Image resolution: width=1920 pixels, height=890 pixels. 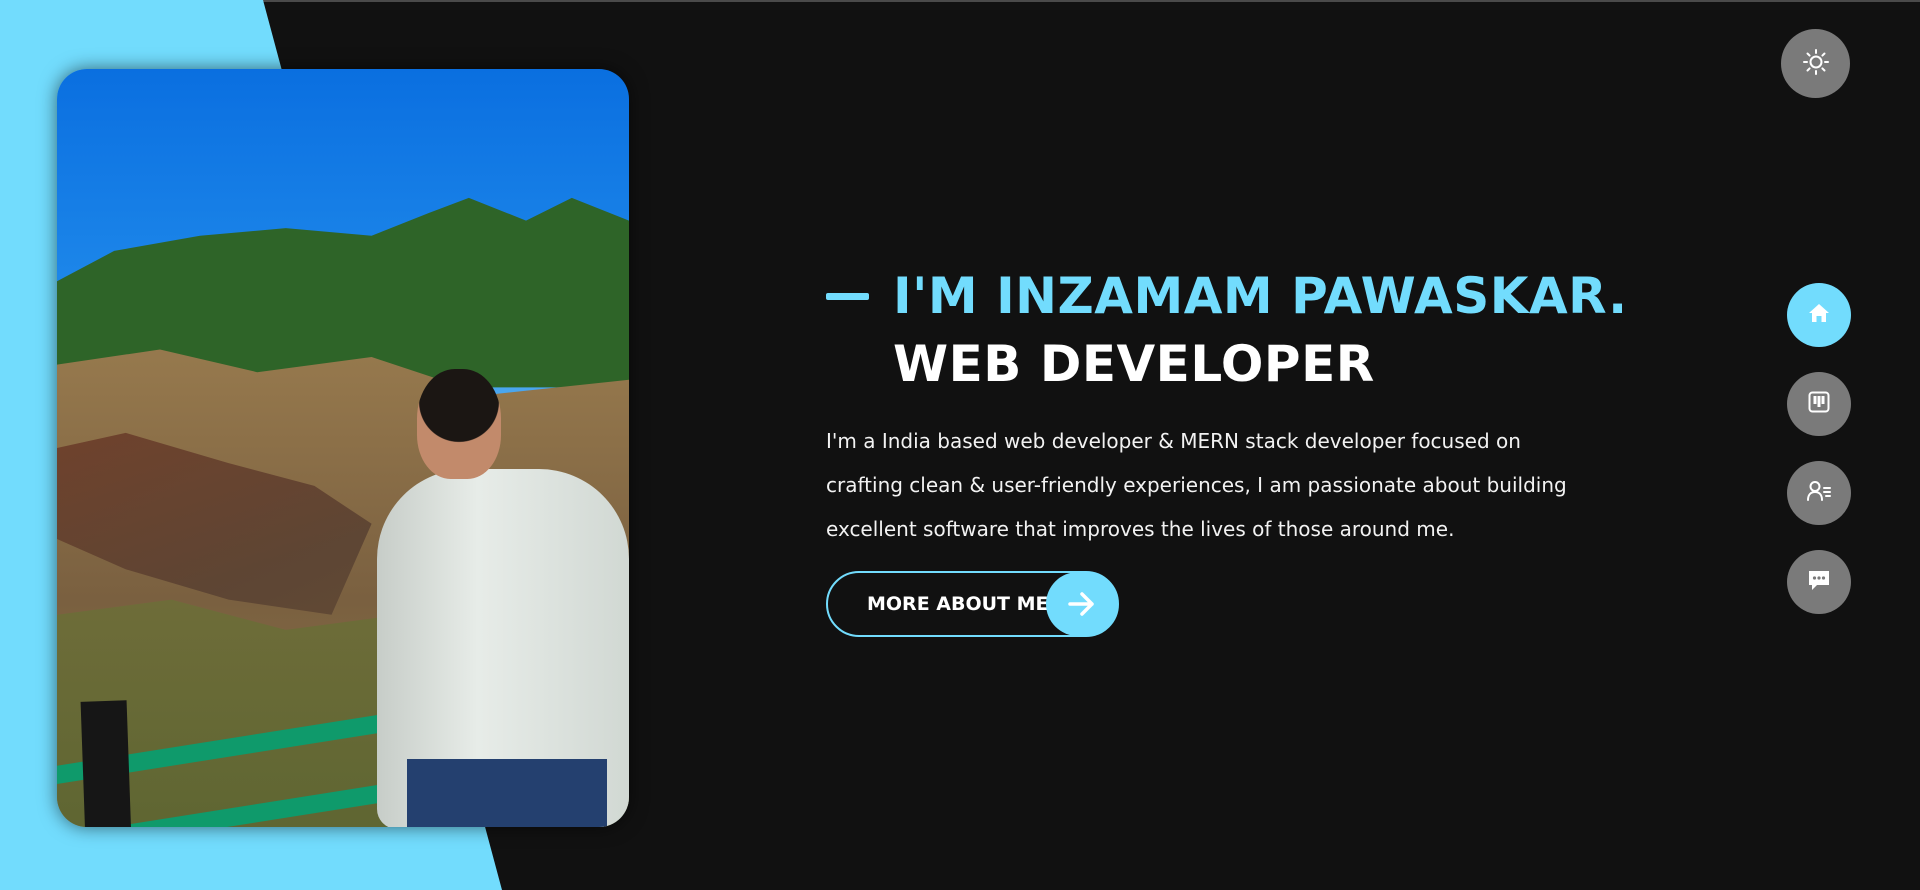 I want to click on nav-about-button, so click(x=1819, y=493).